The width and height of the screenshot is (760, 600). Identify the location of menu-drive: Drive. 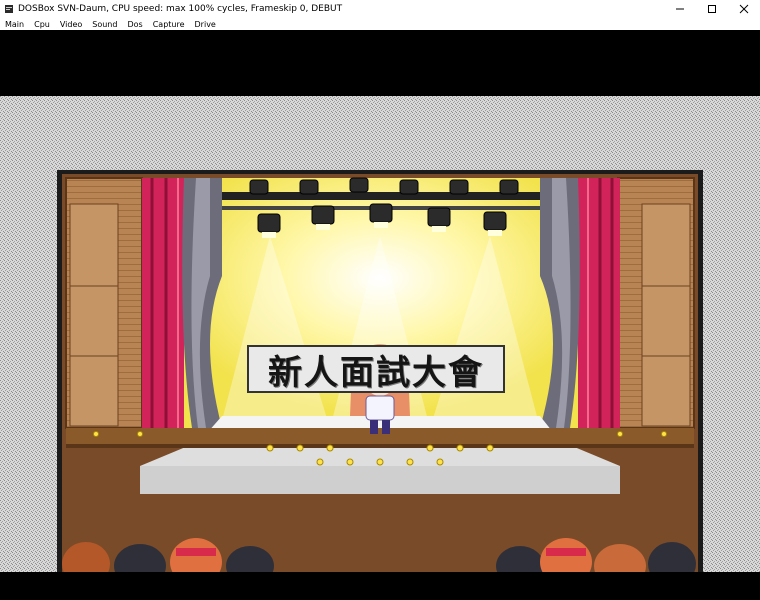
(205, 24).